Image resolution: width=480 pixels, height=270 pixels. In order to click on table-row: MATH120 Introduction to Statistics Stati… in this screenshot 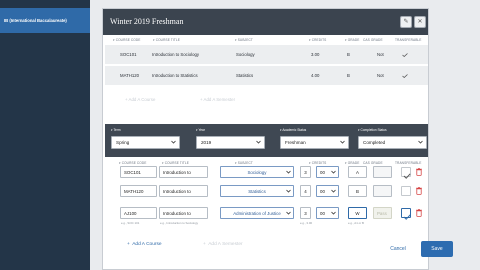, I will do `click(266, 75)`.